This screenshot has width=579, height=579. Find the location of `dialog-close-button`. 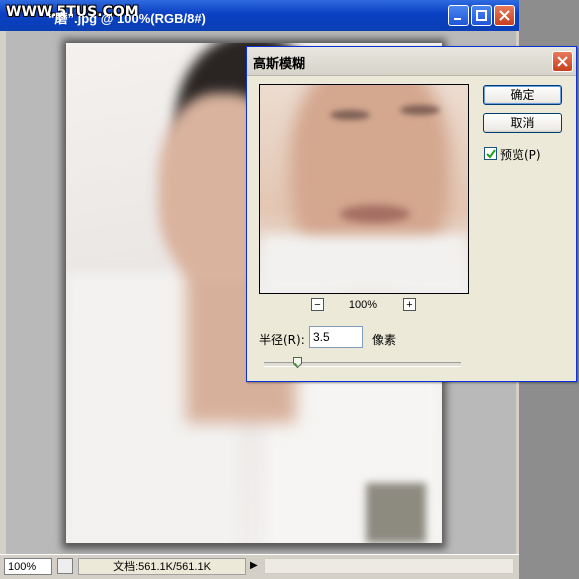

dialog-close-button is located at coordinates (562, 61).